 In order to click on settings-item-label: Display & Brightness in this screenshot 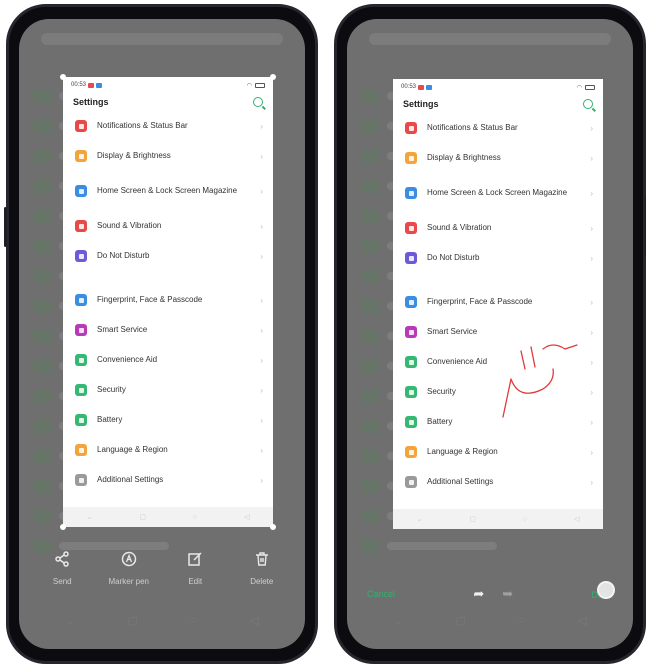, I will do `click(134, 155)`.